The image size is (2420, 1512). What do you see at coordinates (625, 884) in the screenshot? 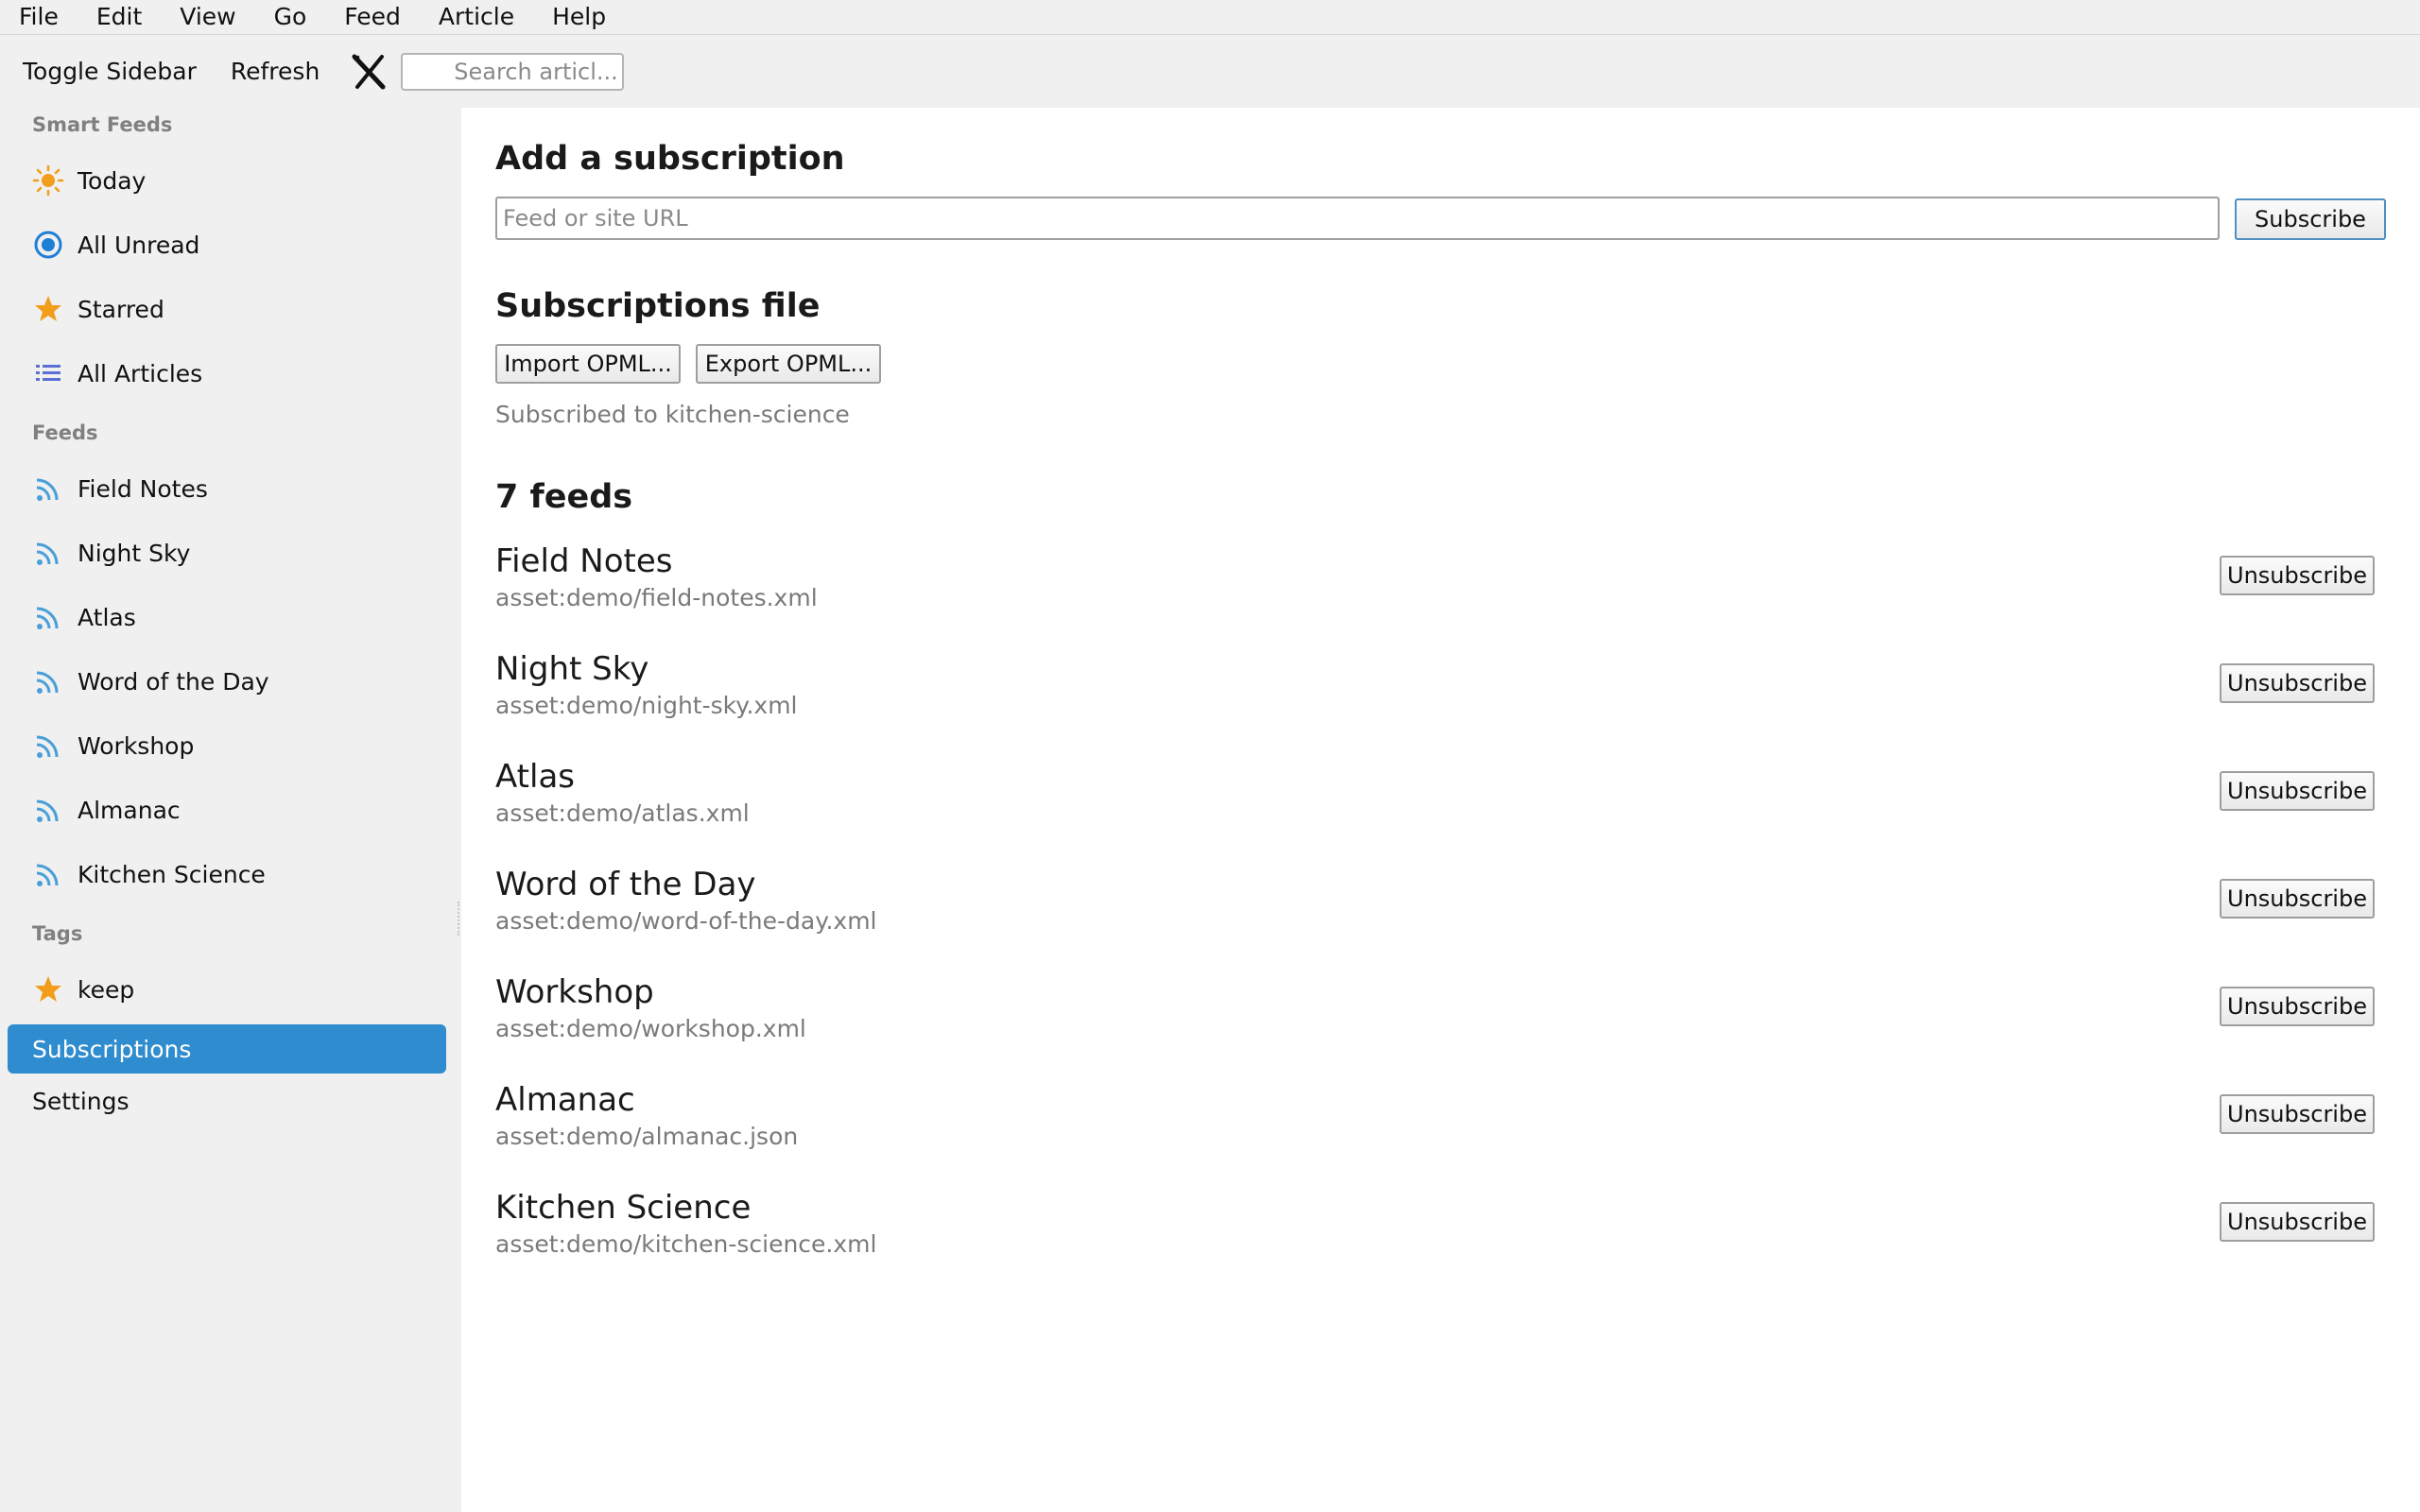
I see `feed-title: Word of the Day` at bounding box center [625, 884].